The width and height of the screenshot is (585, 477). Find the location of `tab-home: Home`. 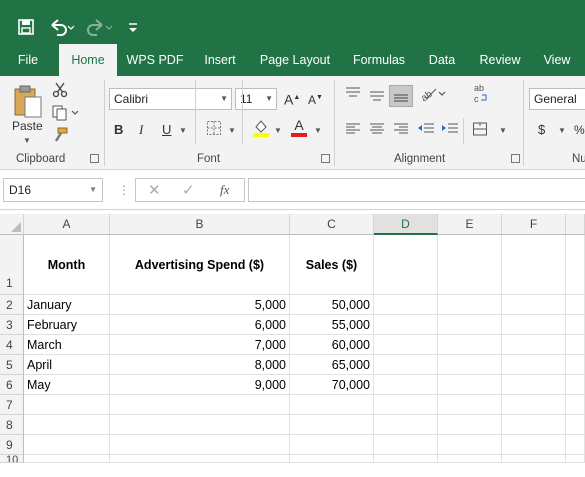

tab-home: Home is located at coordinates (88, 60).